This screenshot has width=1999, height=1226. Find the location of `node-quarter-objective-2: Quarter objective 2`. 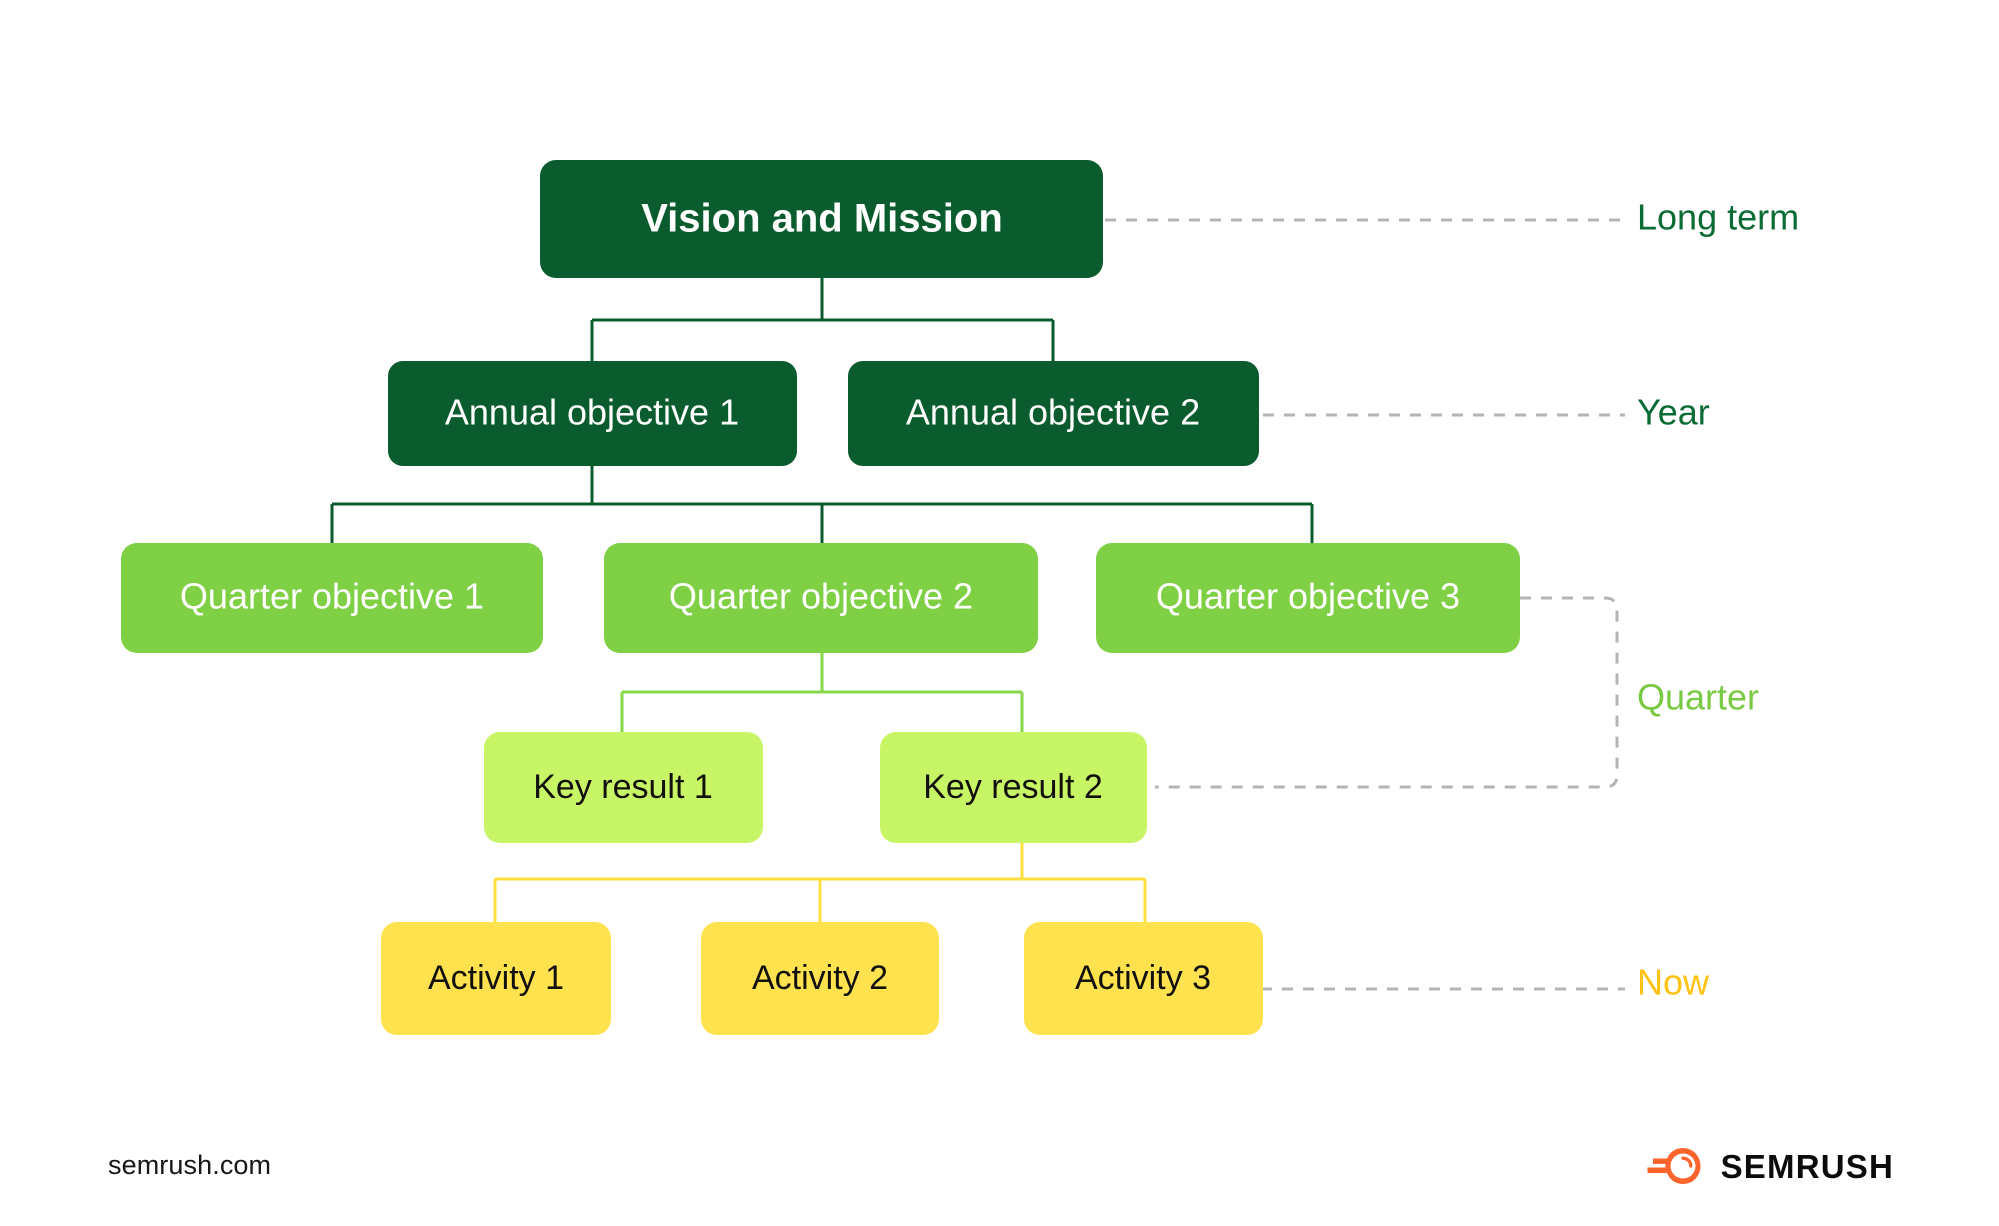

node-quarter-objective-2: Quarter objective 2 is located at coordinates (821, 598).